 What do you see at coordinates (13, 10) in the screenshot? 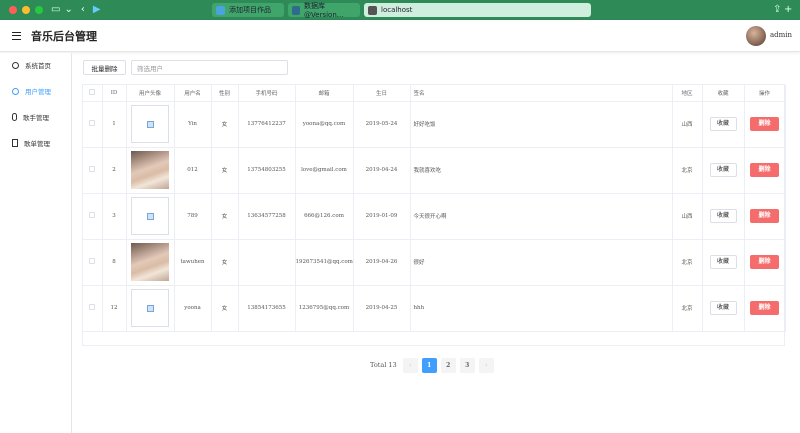
I see `close-window-button` at bounding box center [13, 10].